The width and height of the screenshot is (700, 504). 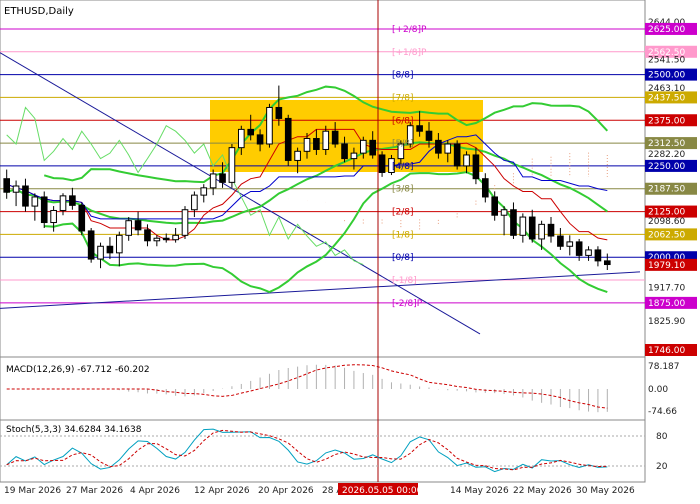 I want to click on date-tick-label: 19 Mar 2026, so click(x=32, y=491).